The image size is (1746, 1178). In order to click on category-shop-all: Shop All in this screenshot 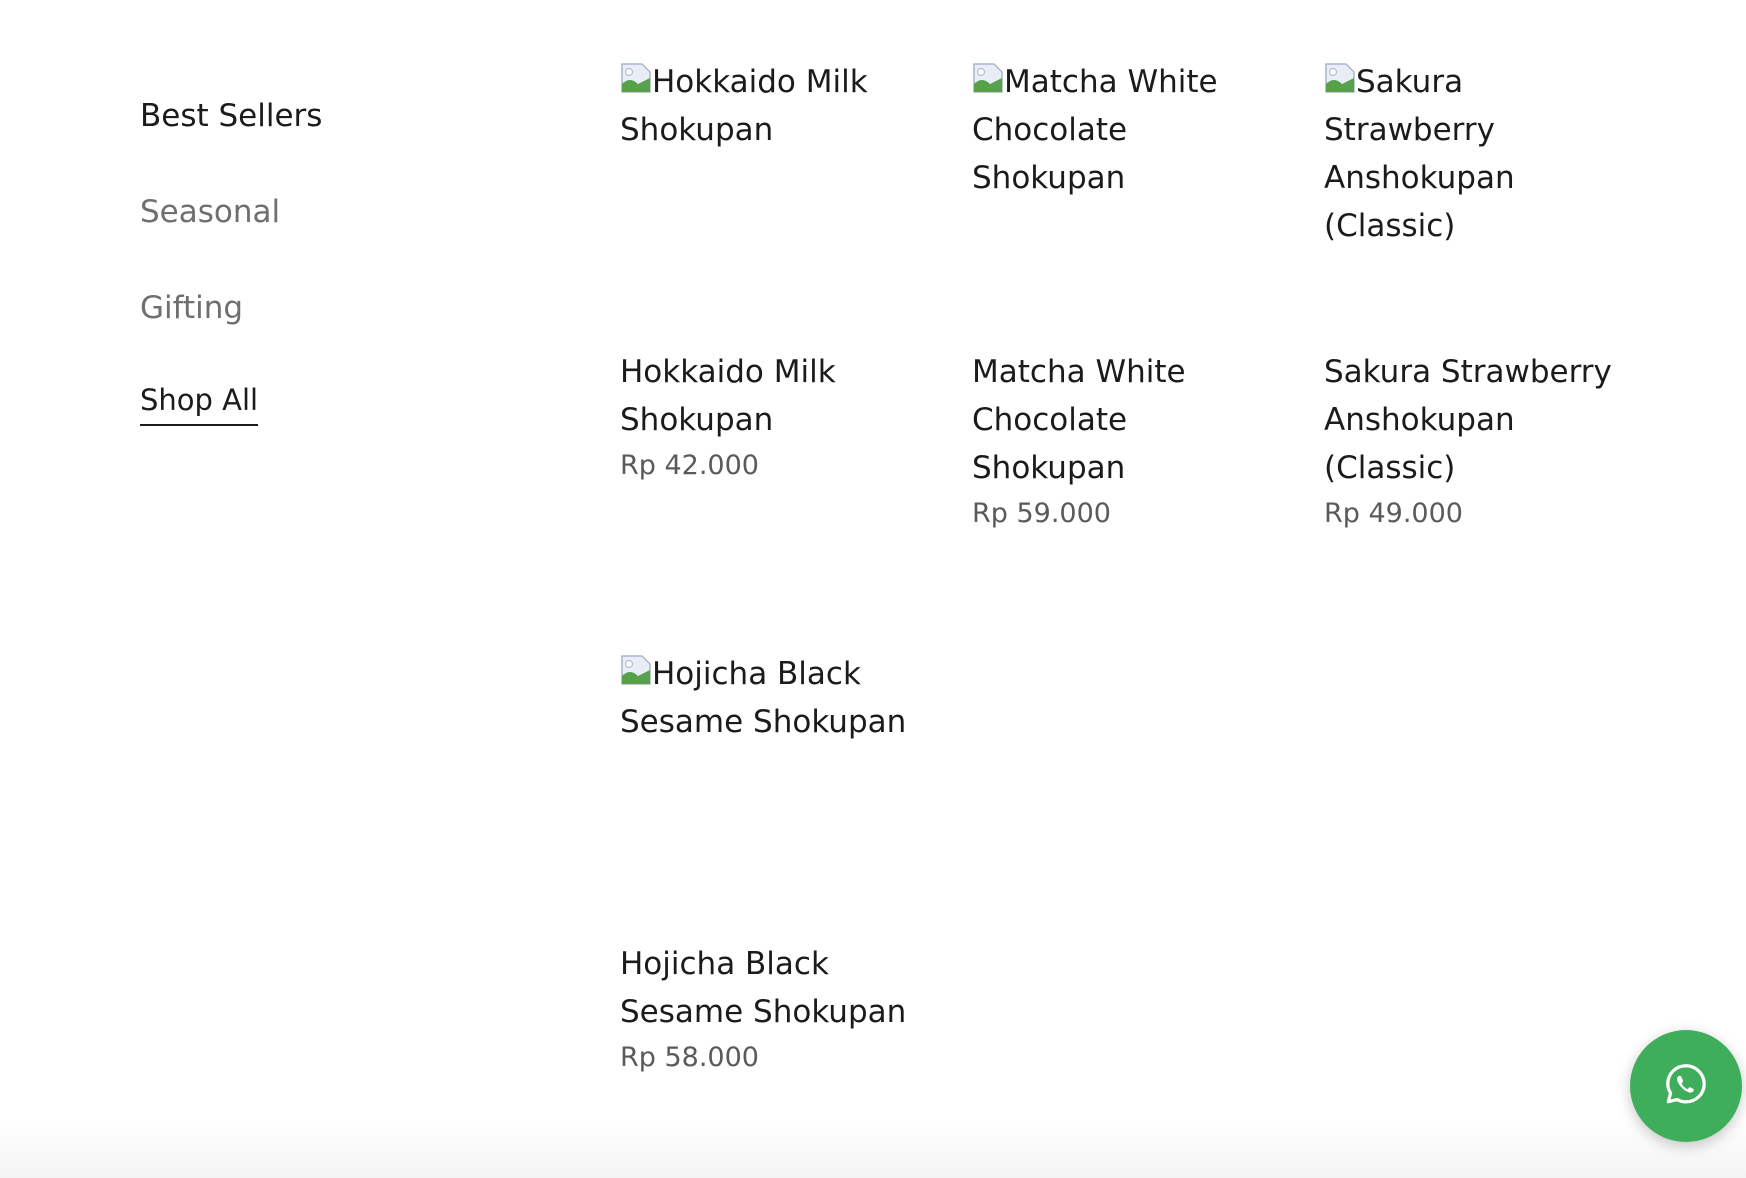, I will do `click(199, 403)`.